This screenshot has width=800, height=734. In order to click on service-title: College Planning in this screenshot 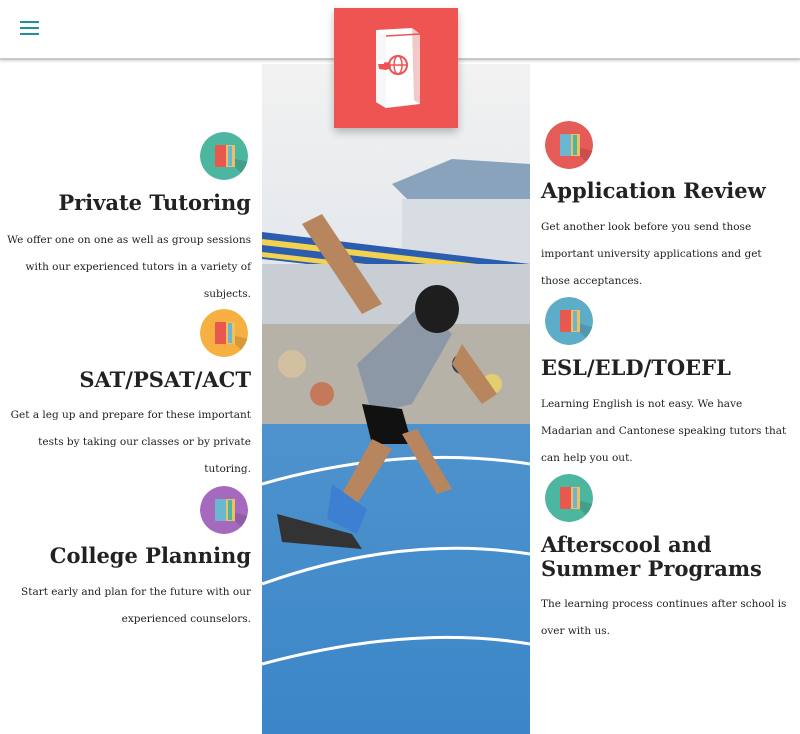, I will do `click(150, 555)`.